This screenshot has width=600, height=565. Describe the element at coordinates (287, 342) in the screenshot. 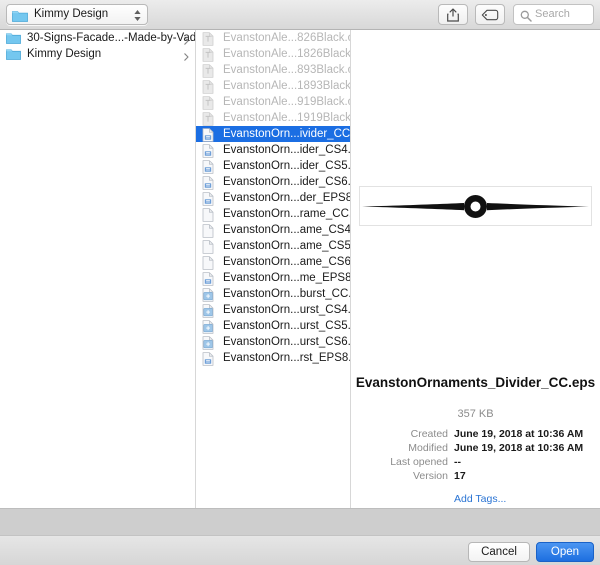

I see `file-row-label: EvanstonOrn...urst_CS6.eps` at that location.